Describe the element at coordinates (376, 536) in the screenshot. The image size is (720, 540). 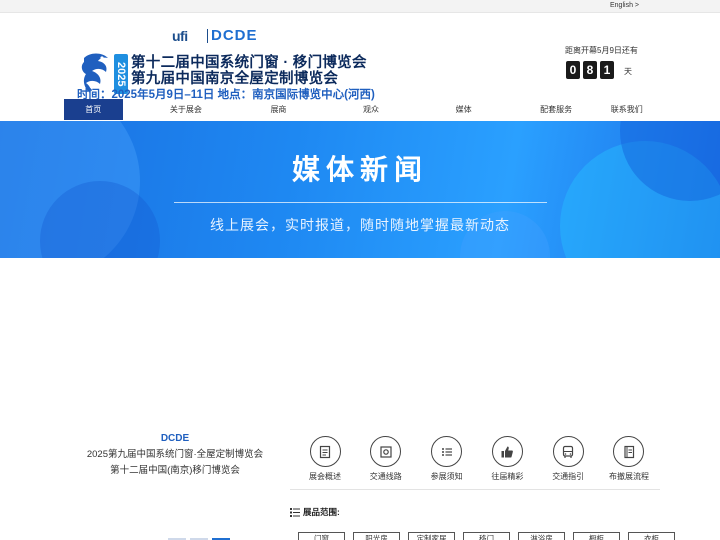
I see `scope-tag: 阳光房` at that location.